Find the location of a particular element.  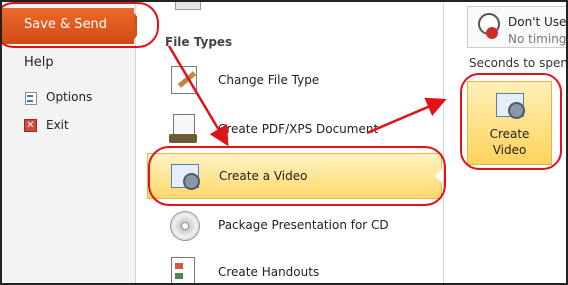

nav-options: Options is located at coordinates (58, 97).